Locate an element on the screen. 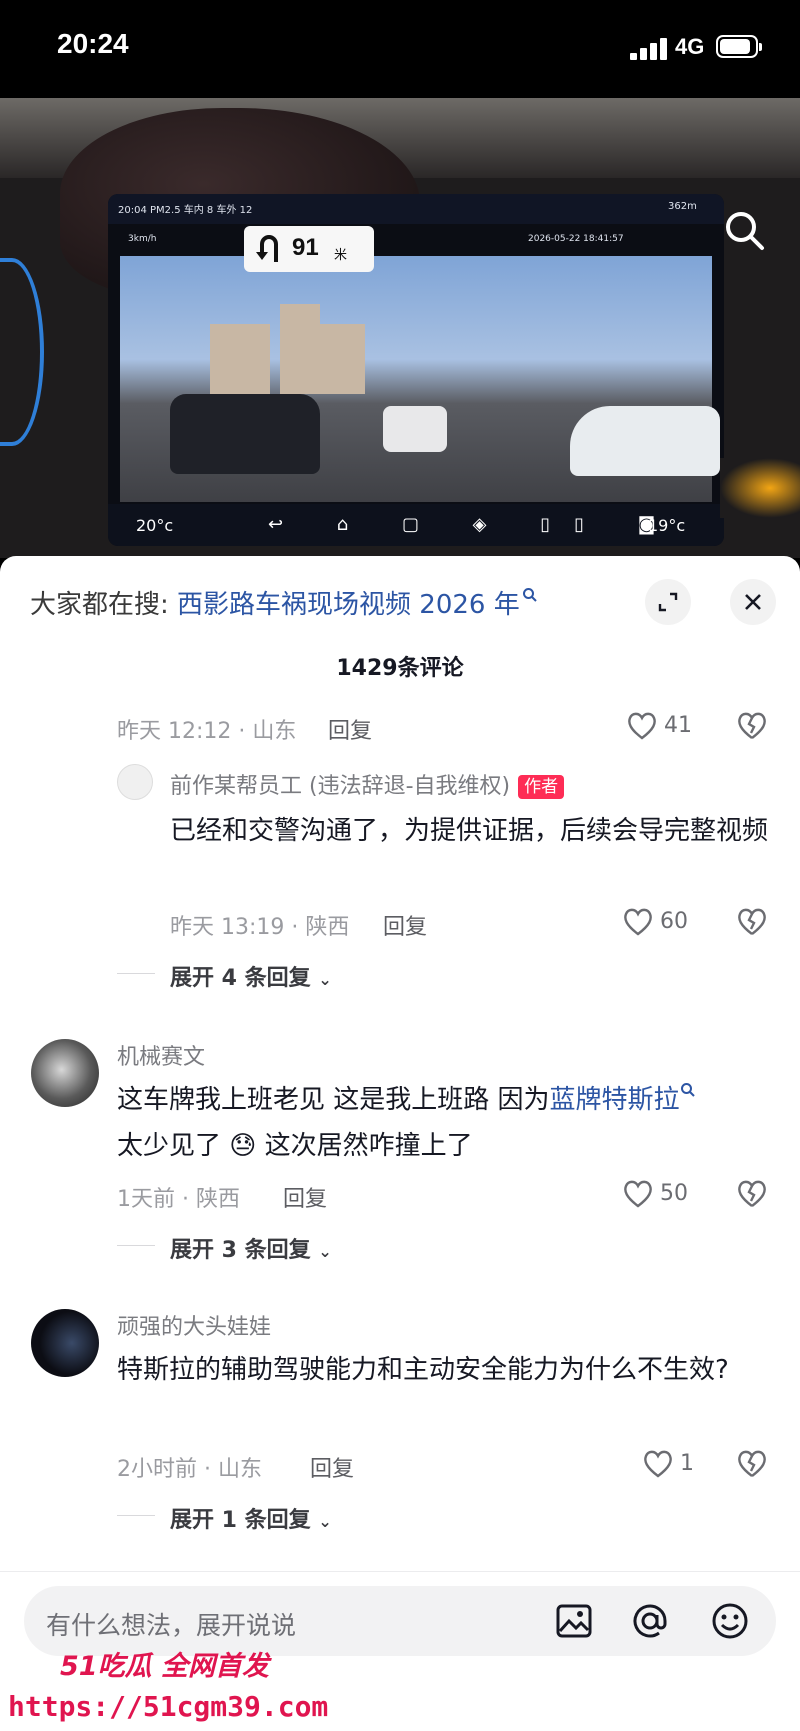  black-suv is located at coordinates (245, 434).